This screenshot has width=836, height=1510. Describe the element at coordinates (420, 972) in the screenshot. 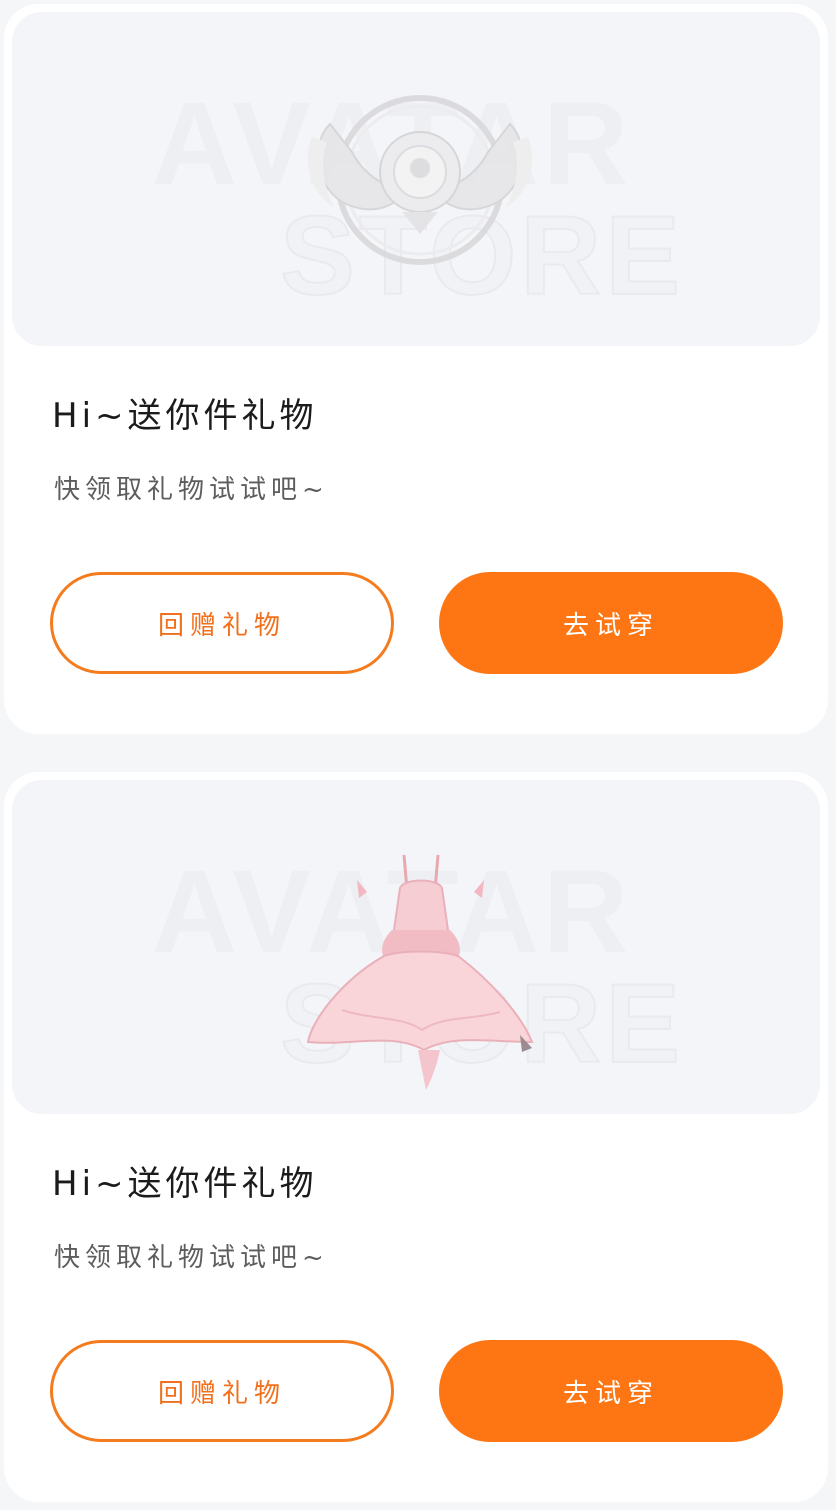

I see `pink-dress-icon` at that location.